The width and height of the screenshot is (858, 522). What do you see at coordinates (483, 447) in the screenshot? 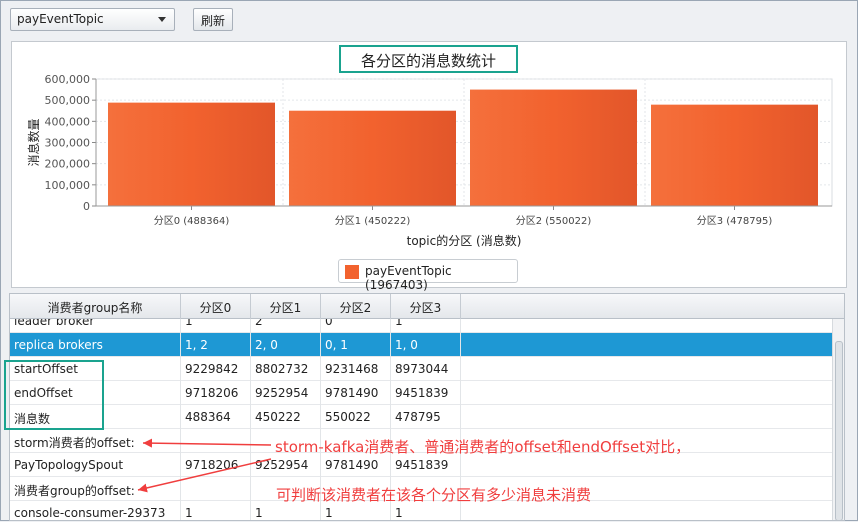
I see `annotation-line1: storm-kafka消费者、普通消费者的offset和endOffset对比，` at bounding box center [483, 447].